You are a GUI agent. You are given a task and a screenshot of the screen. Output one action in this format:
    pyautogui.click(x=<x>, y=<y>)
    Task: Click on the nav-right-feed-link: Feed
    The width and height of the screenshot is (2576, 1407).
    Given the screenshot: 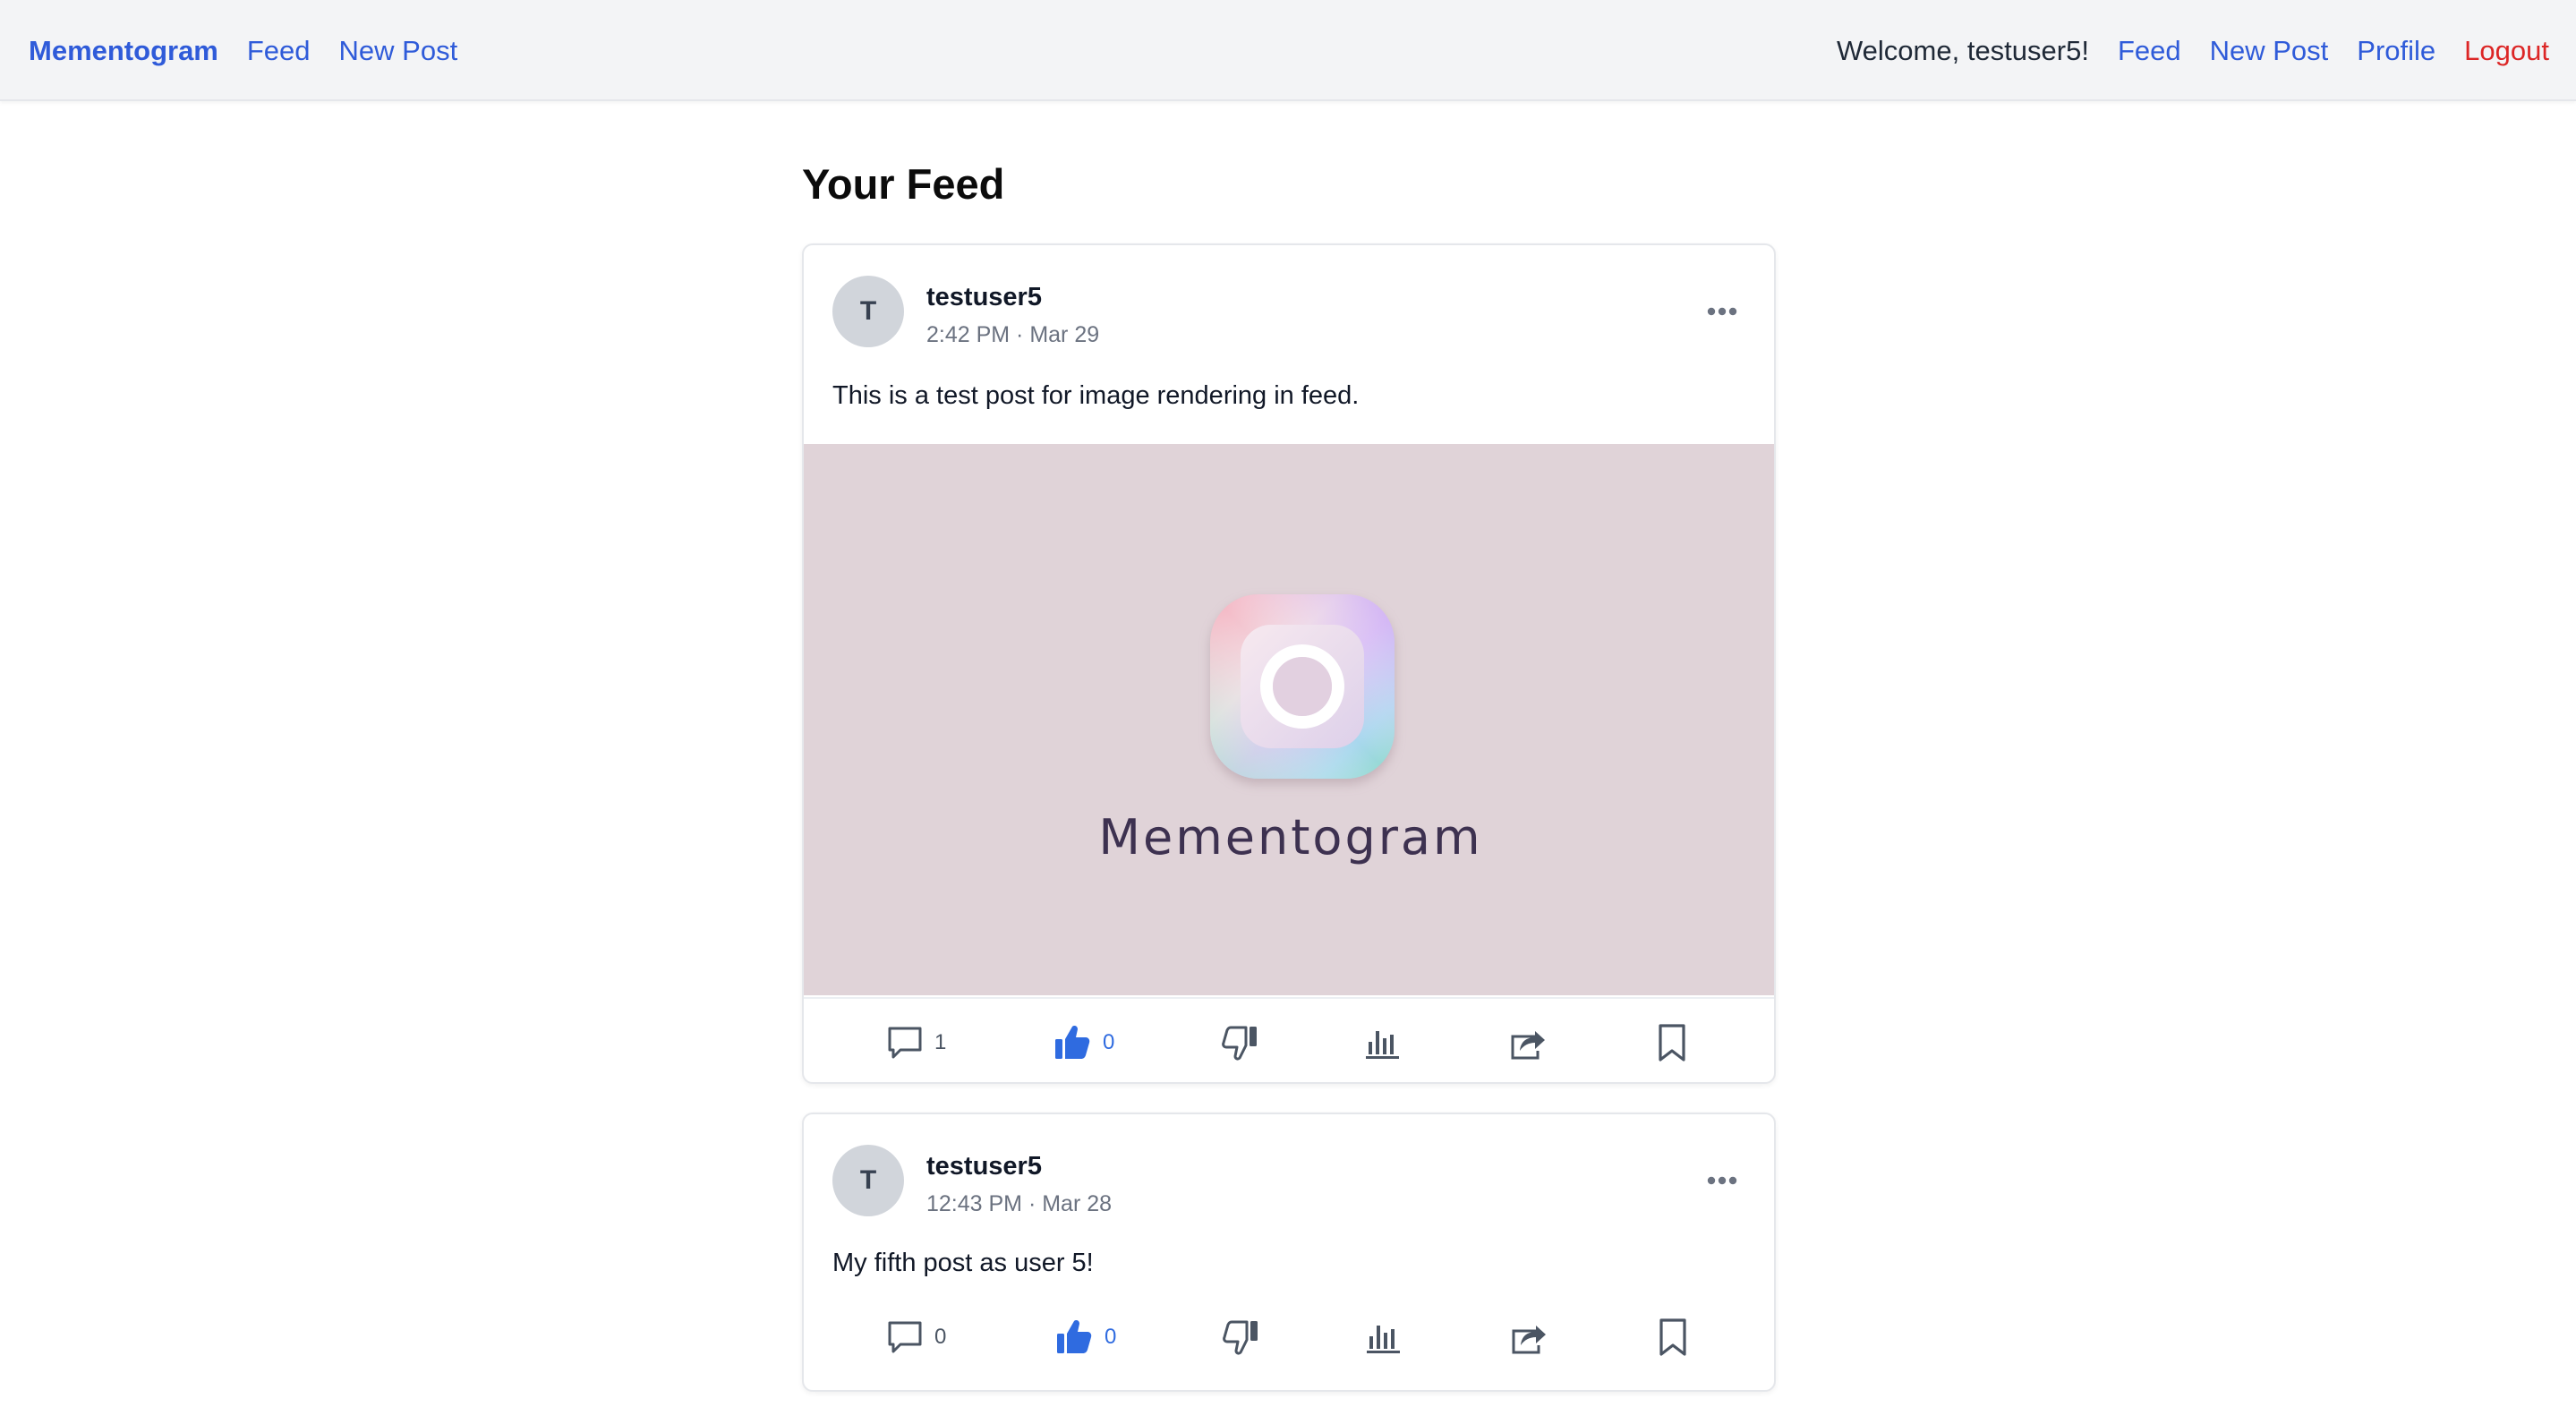 What is the action you would take?
    pyautogui.click(x=2149, y=51)
    